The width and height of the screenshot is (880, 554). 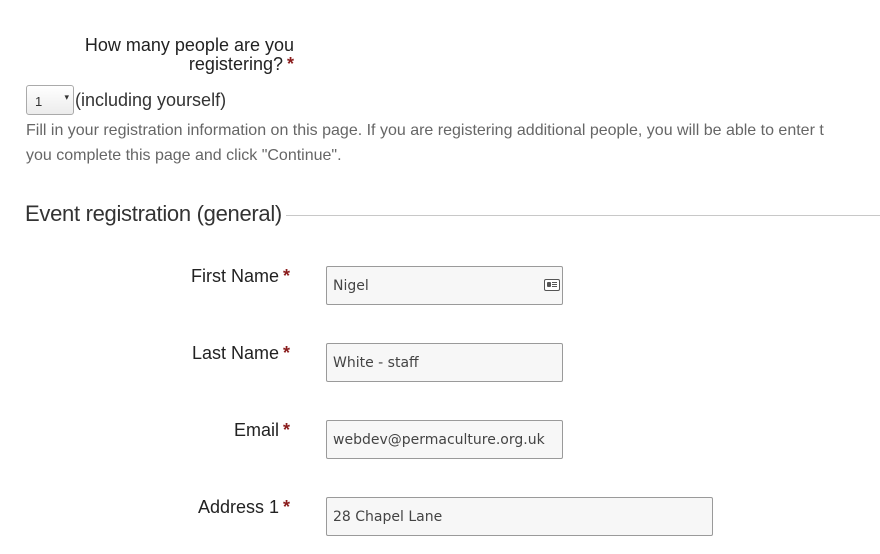 I want to click on address1-label-text: Address 1, so click(x=238, y=507).